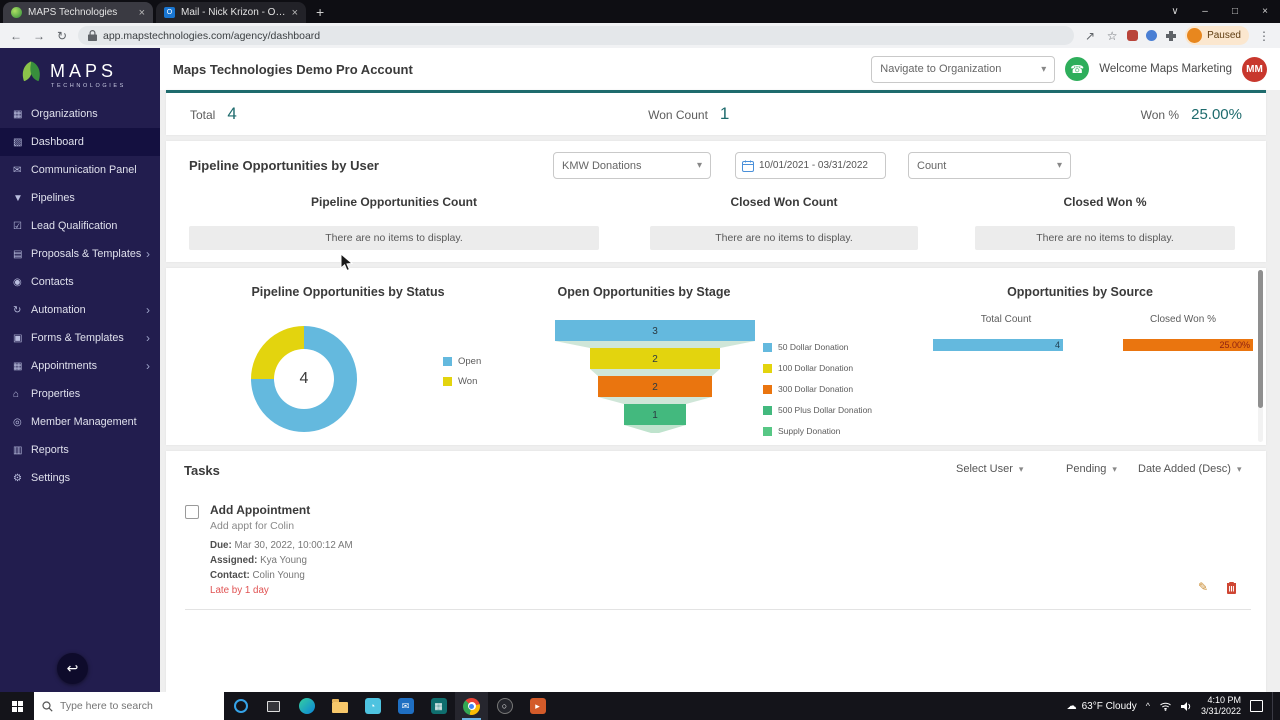 This screenshot has height=720, width=1280. I want to click on sidebar-item-settings: ⚙ Settings, so click(80, 478).